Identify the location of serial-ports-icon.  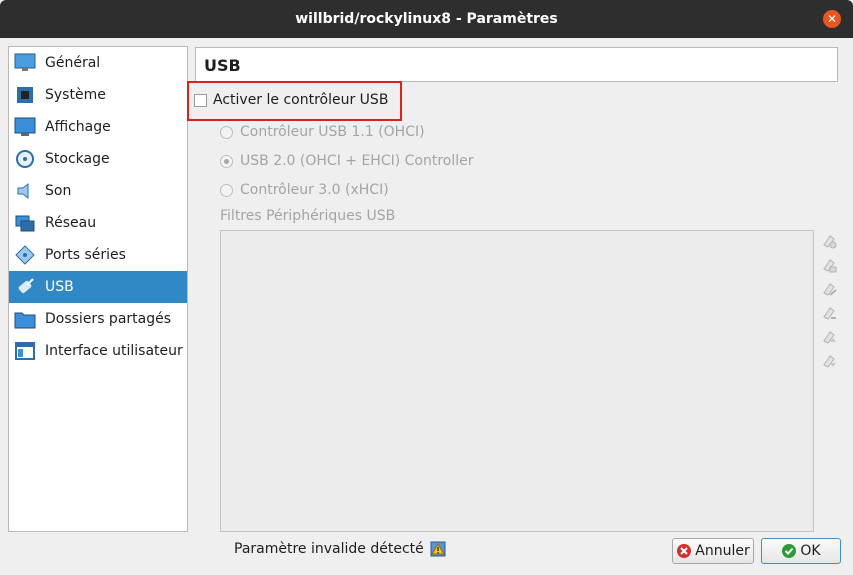
(25, 255).